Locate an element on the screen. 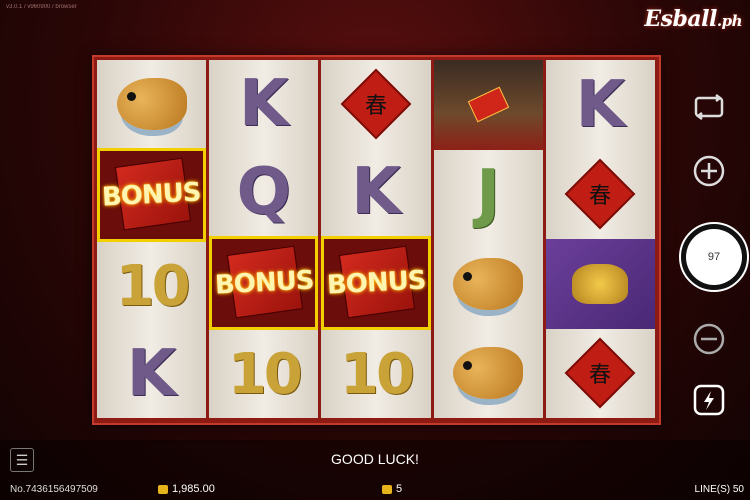 The image size is (750, 500). spin-button: 97 is located at coordinates (714, 257).